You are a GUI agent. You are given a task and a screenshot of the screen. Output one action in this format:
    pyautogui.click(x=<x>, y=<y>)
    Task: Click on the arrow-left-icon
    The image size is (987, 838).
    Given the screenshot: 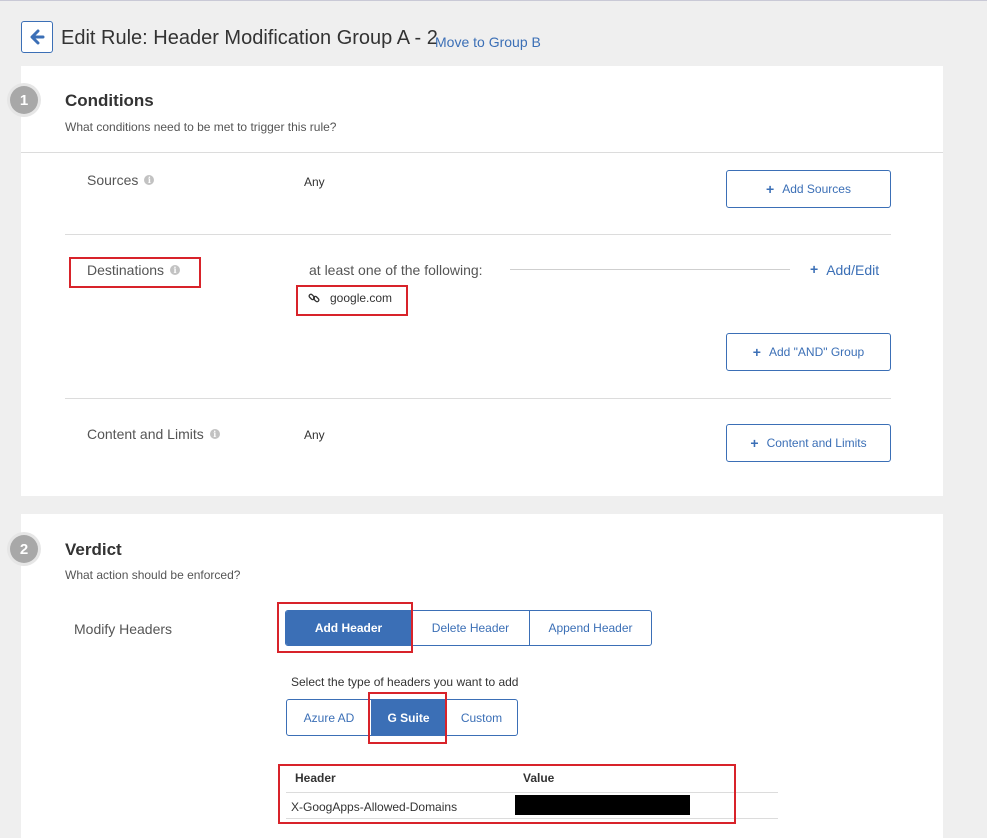 What is the action you would take?
    pyautogui.click(x=37, y=37)
    